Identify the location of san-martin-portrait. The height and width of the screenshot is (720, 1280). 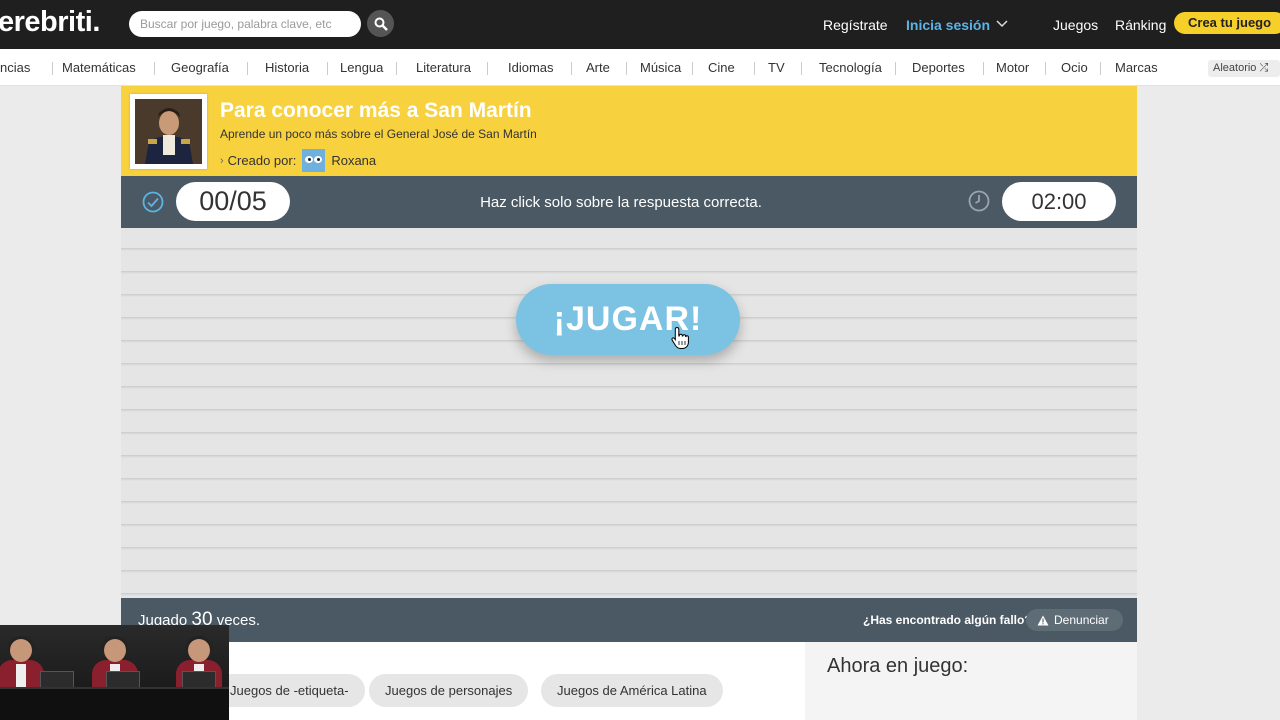
(168, 131).